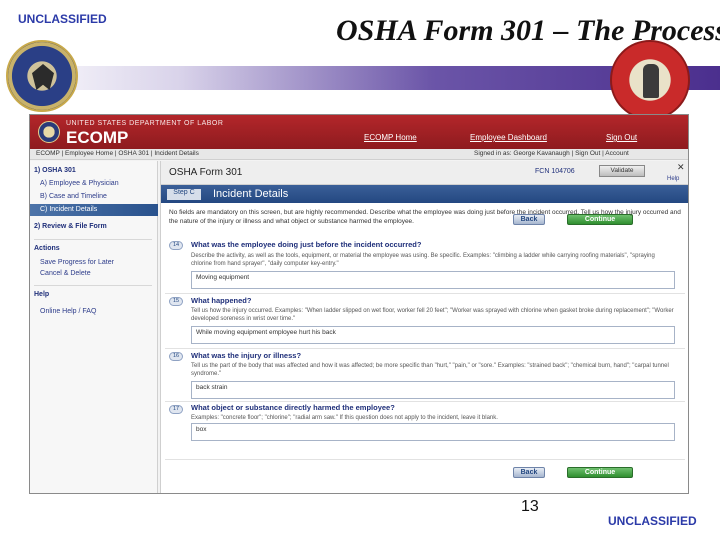  I want to click on nav-section-osha-301: 1) OSHA 301, so click(55, 170).